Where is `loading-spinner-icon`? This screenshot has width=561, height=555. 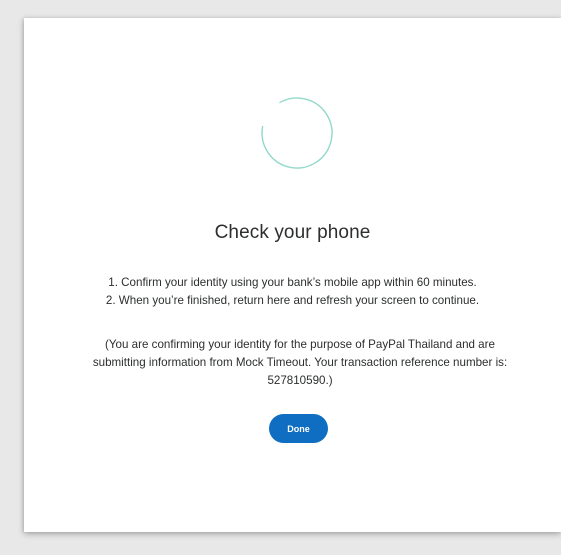 loading-spinner-icon is located at coordinates (297, 133).